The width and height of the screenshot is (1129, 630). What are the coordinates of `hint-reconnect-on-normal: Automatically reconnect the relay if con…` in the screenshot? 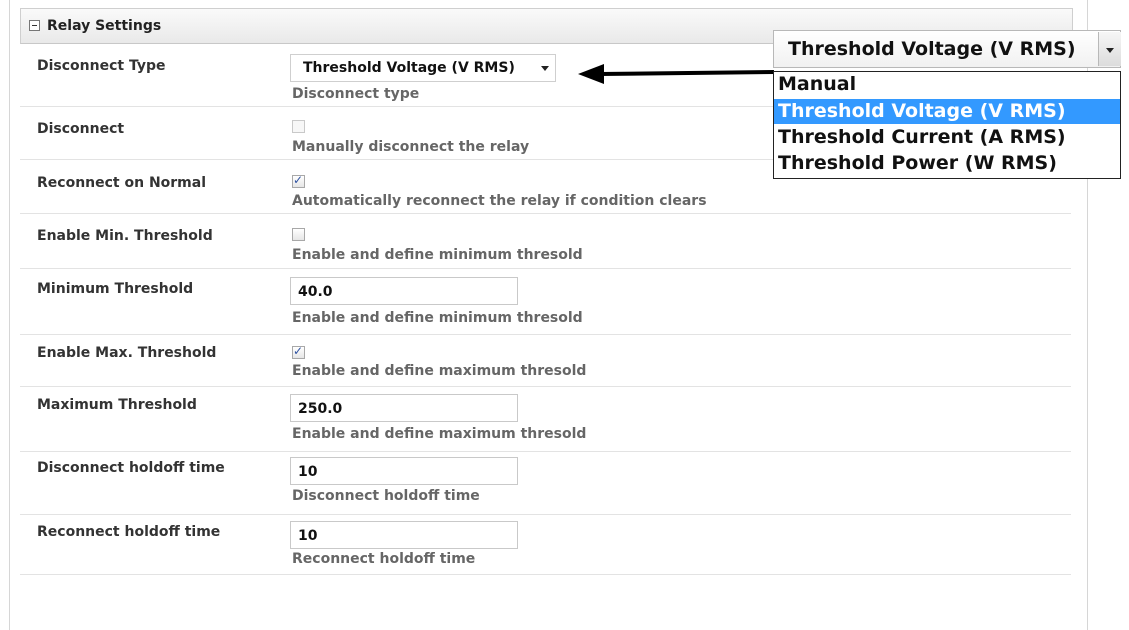 It's located at (499, 201).